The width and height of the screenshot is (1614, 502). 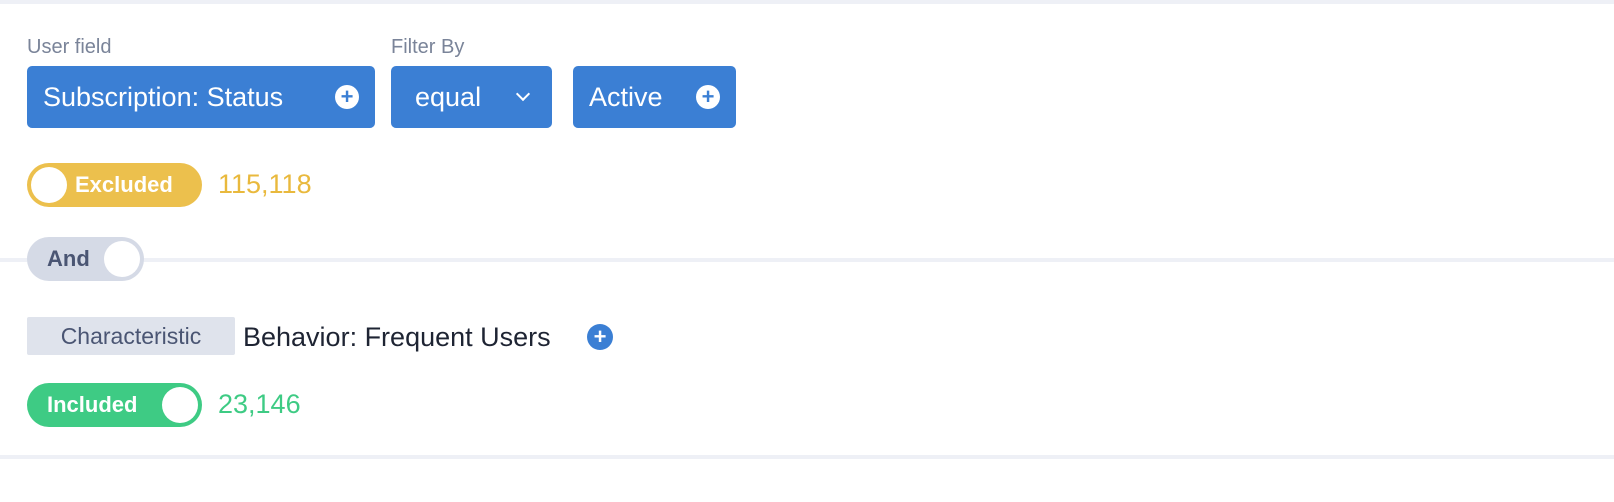 I want to click on characteristic-name: Behavior: Frequent Users, so click(x=397, y=337).